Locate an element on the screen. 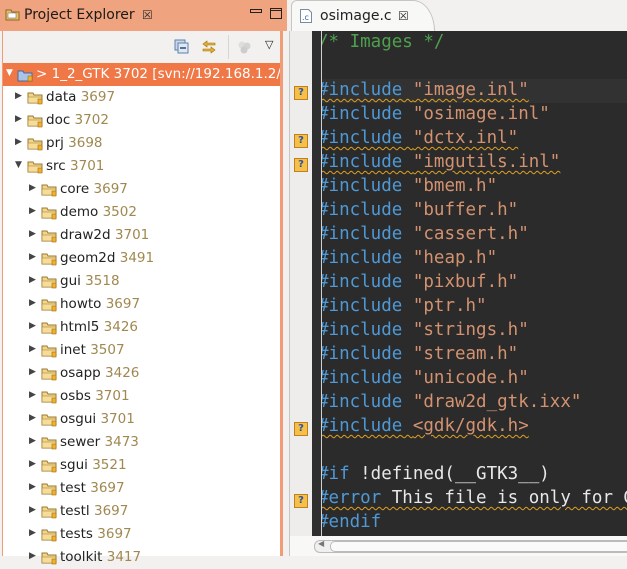 The height and width of the screenshot is (569, 627). tree-item-testl: ▶ testl 3697 is located at coordinates (141, 511).